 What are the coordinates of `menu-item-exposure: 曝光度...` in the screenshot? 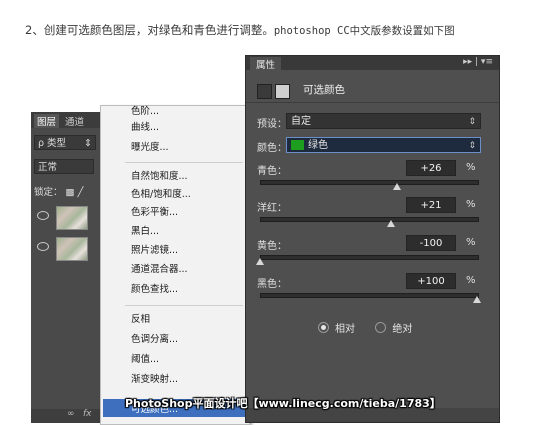 It's located at (150, 146).